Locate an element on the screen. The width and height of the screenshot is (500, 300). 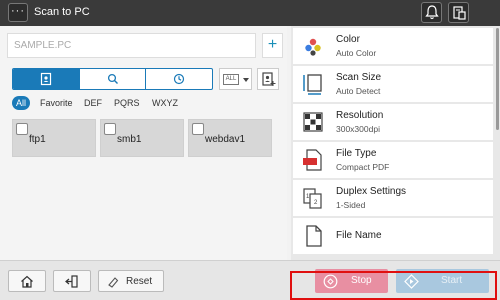
setting-name: File Type is located at coordinates (356, 153).